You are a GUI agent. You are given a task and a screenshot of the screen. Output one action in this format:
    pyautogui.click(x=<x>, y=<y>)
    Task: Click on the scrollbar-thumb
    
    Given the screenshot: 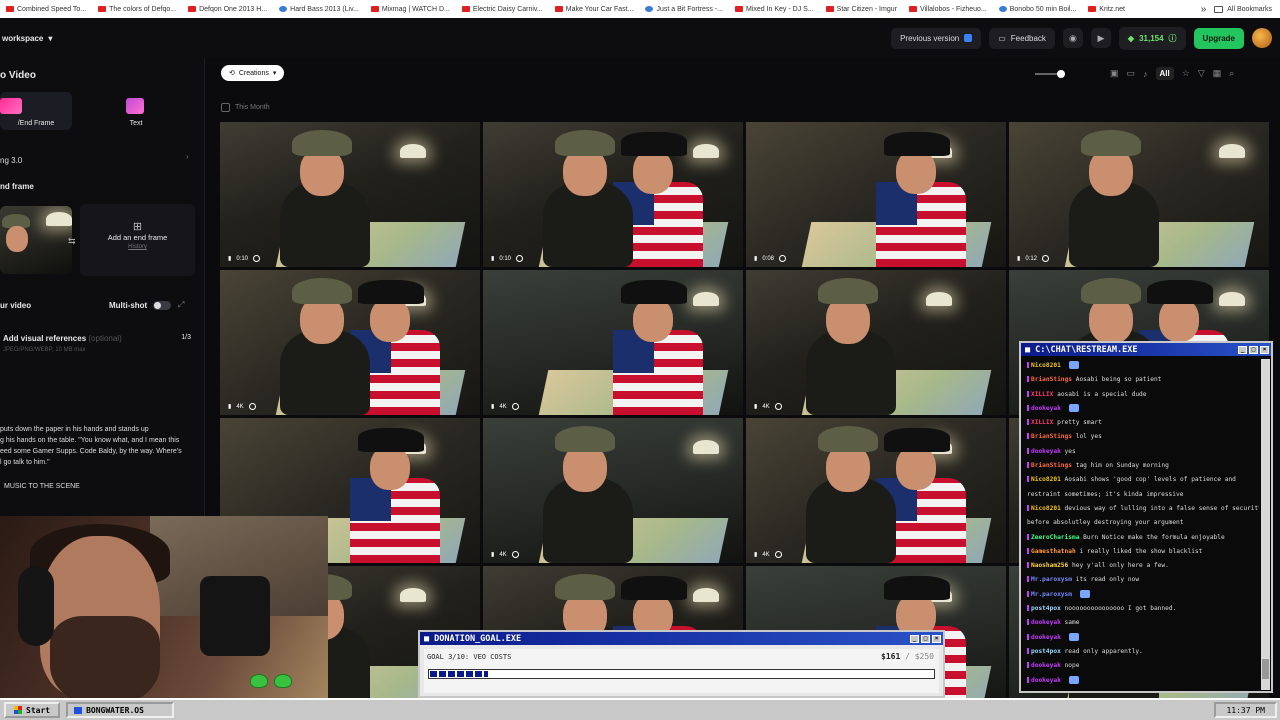 What is the action you would take?
    pyautogui.click(x=1265, y=669)
    